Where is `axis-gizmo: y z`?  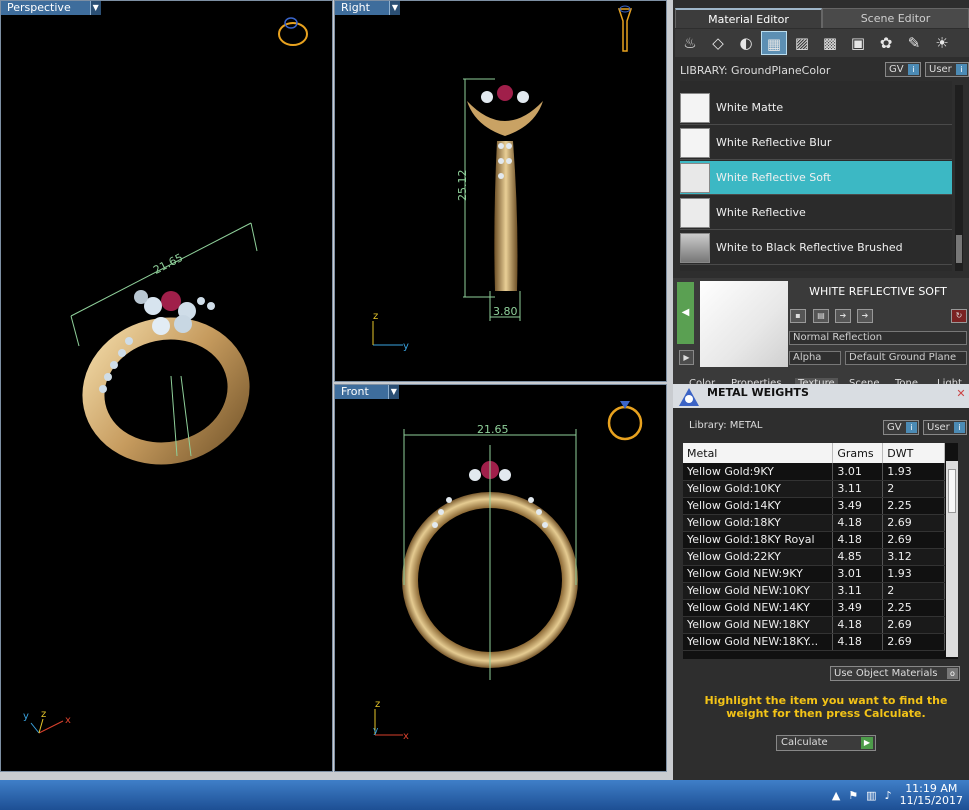 axis-gizmo: y z is located at coordinates (390, 331).